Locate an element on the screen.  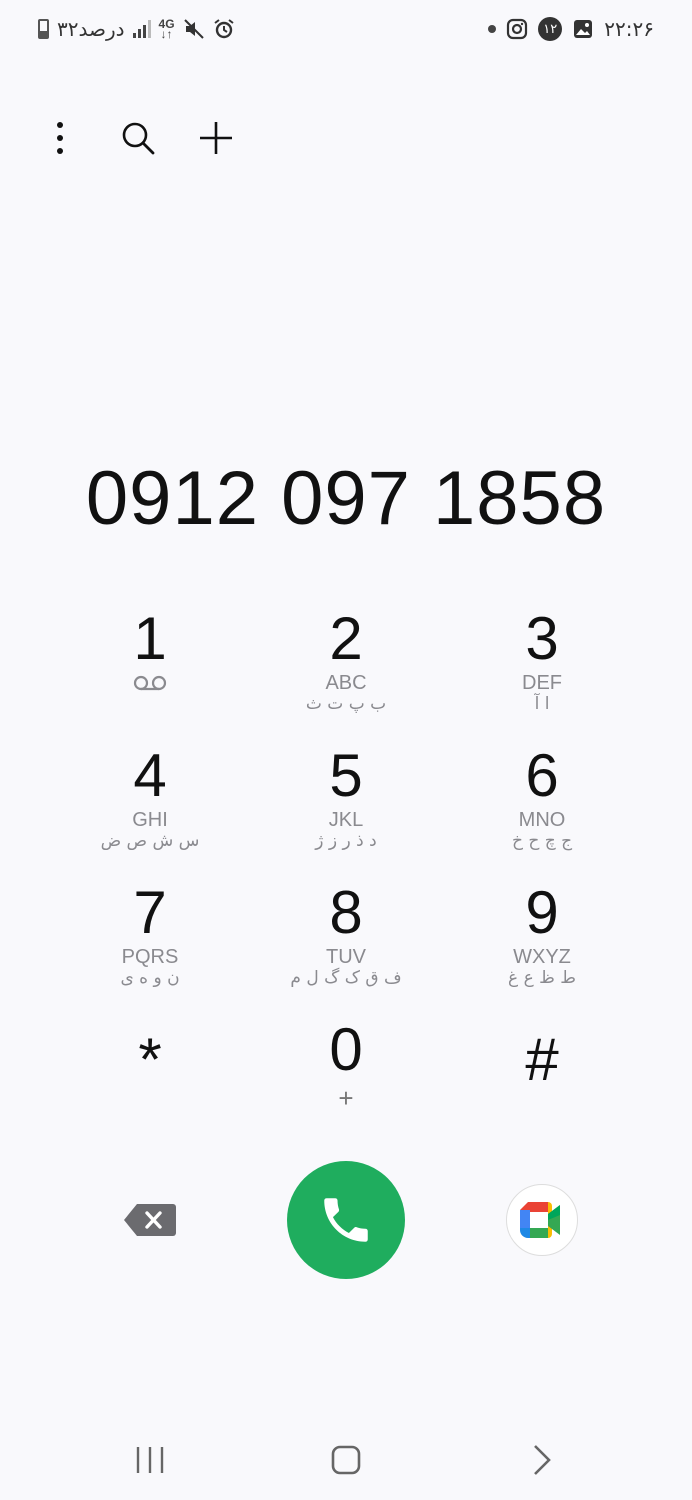
network-type: 4G is located at coordinates (166, 24).